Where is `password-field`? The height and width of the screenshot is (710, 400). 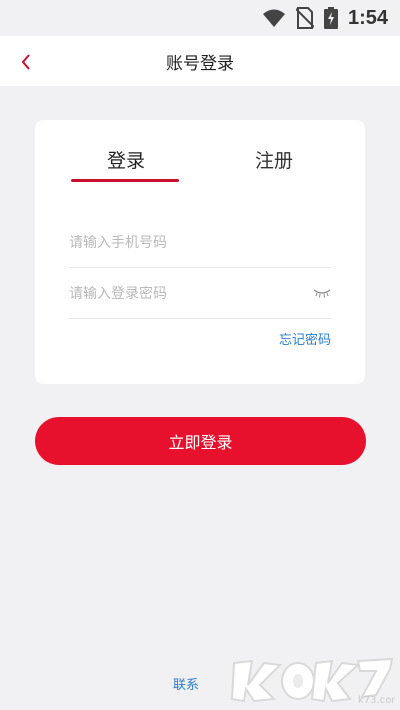 password-field is located at coordinates (200, 294).